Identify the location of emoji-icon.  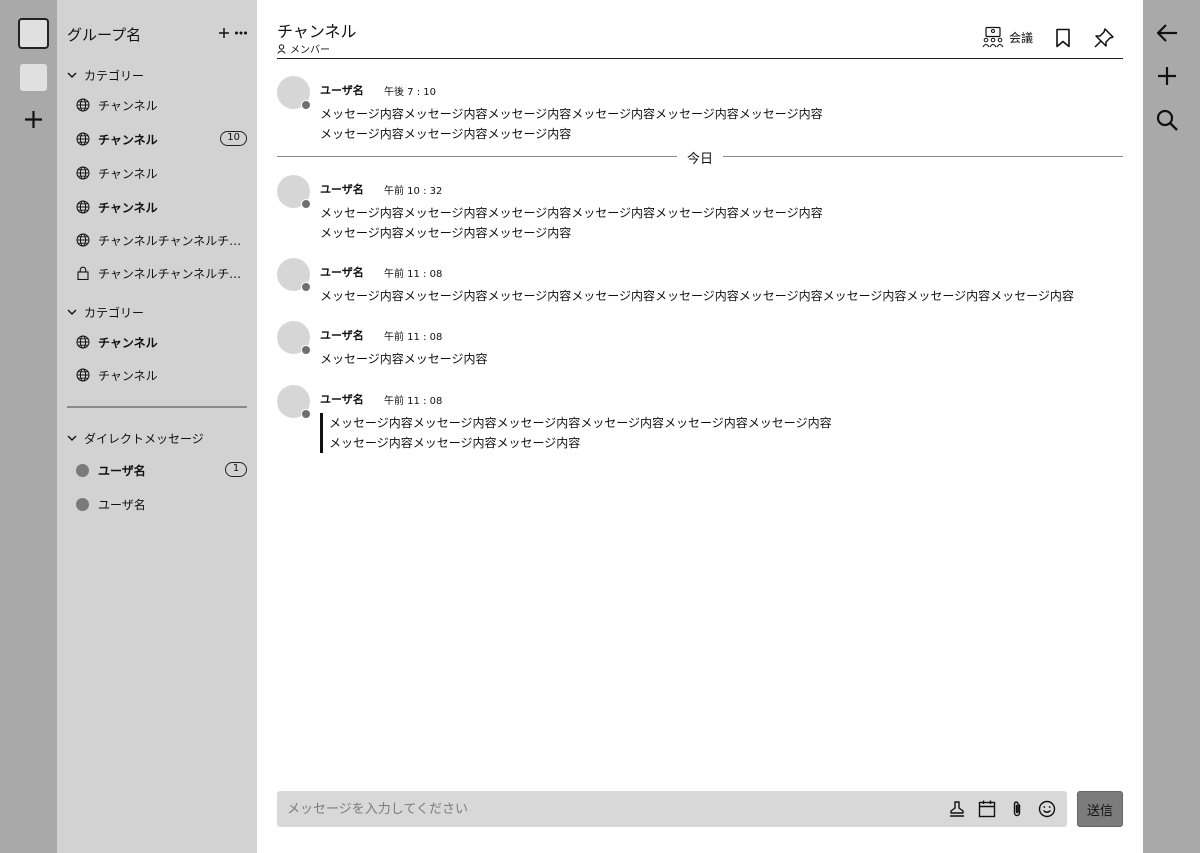
(1047, 809).